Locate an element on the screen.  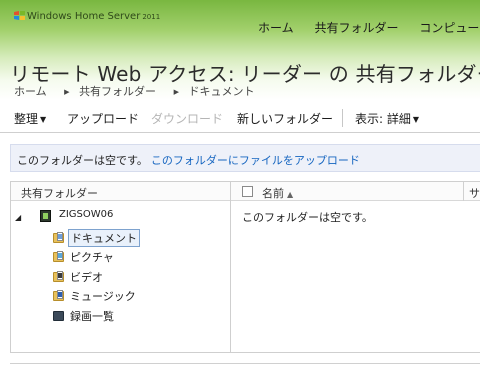
name-column-header: 名前 ▲ is located at coordinates (277, 193).